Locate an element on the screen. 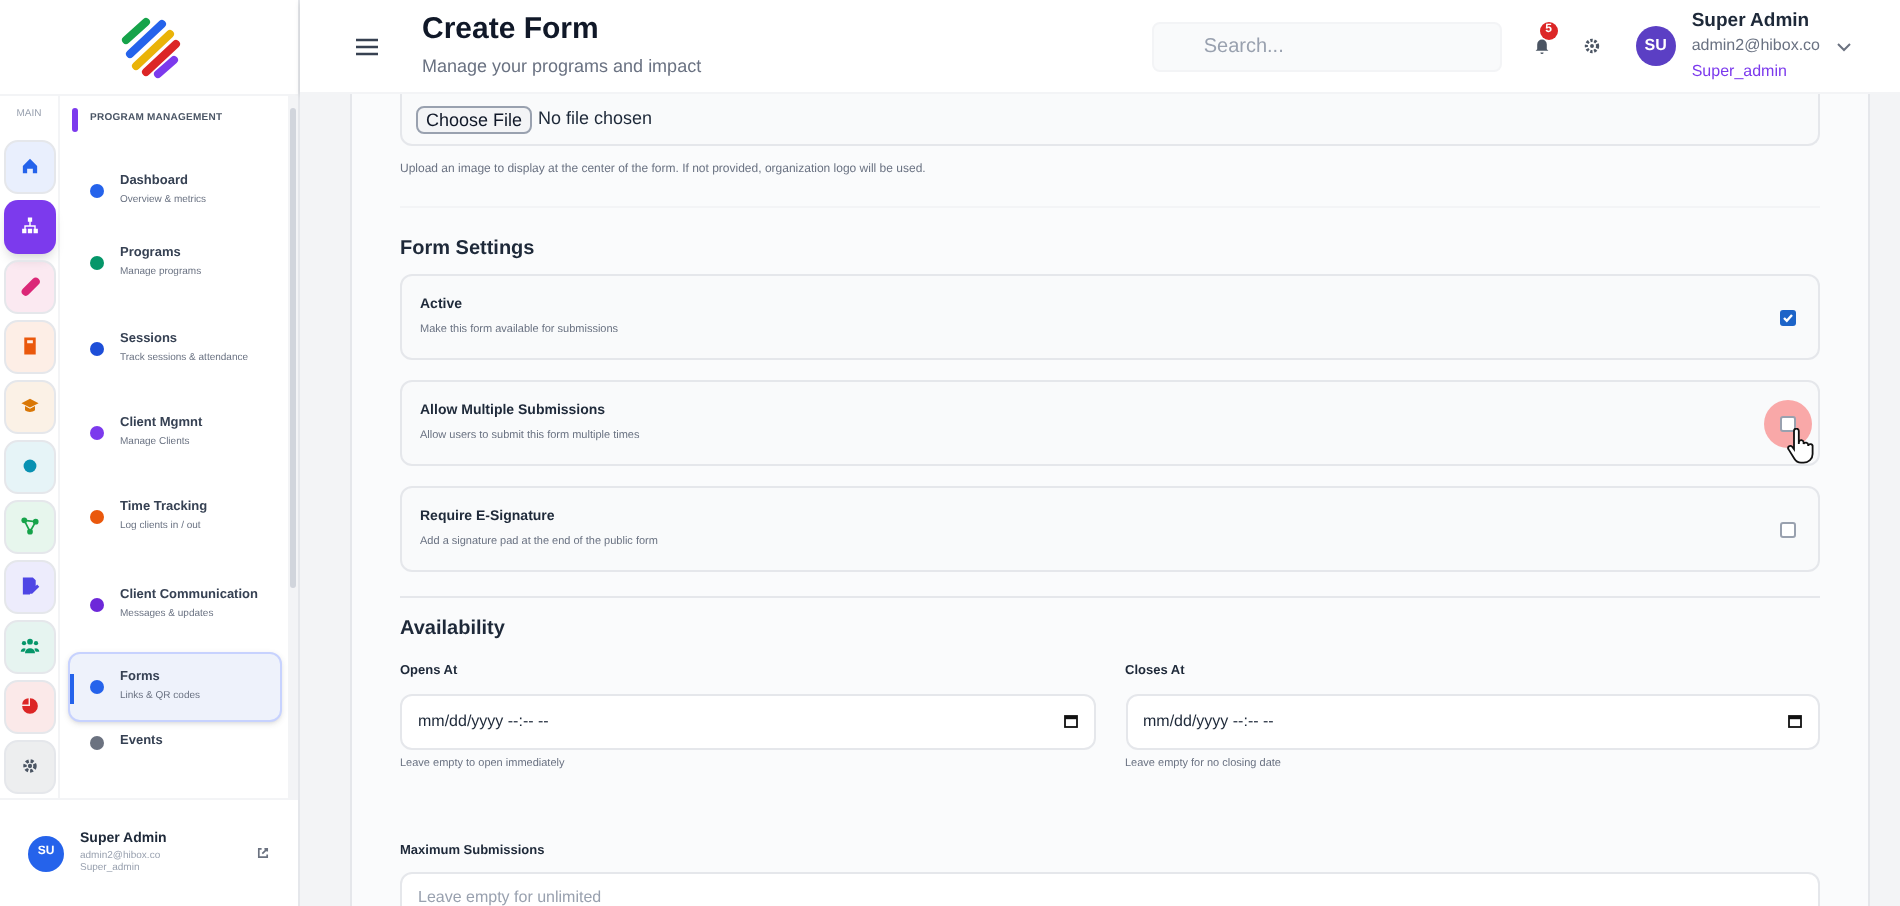 This screenshot has width=1900, height=906. user-email: admin2@hibox.co is located at coordinates (1755, 45).